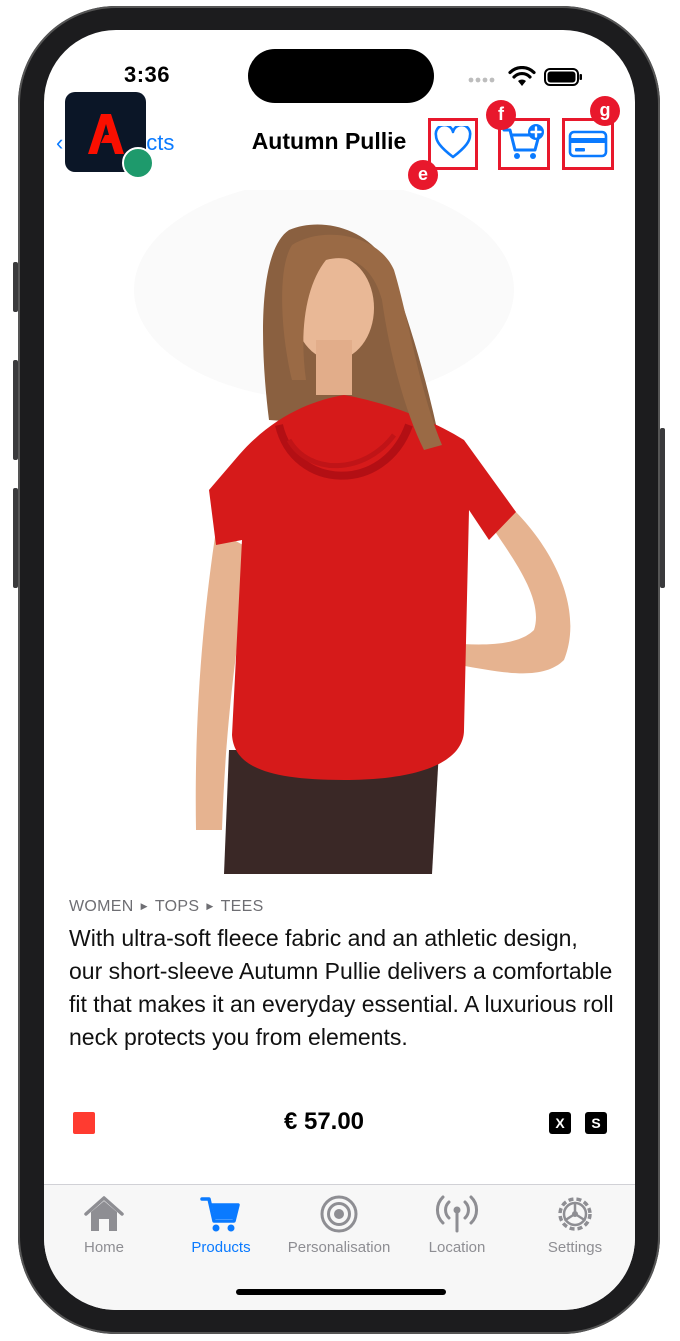 The image size is (680, 1341). I want to click on tab-location: Location, so click(457, 1224).